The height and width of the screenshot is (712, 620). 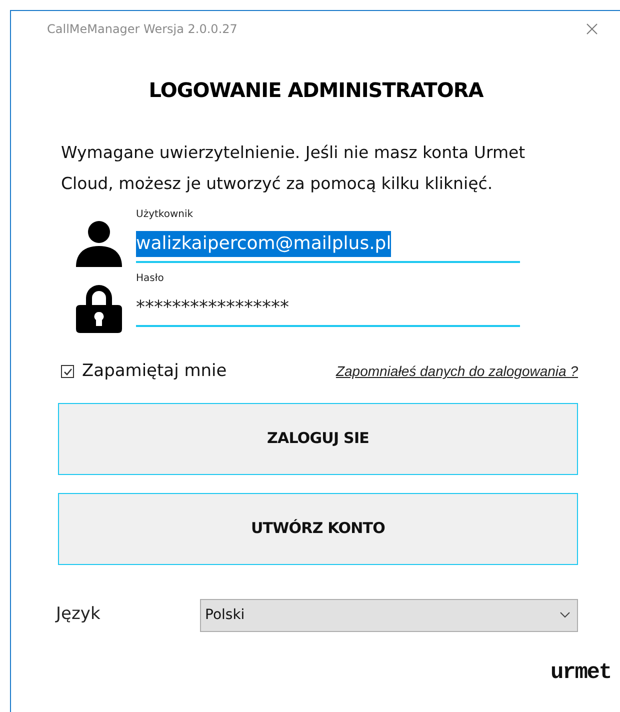 I want to click on chevron-down-icon, so click(x=565, y=615).